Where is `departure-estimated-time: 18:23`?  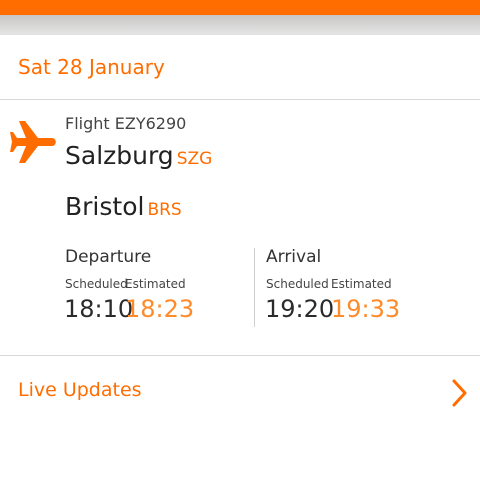 departure-estimated-time: 18:23 is located at coordinates (160, 309).